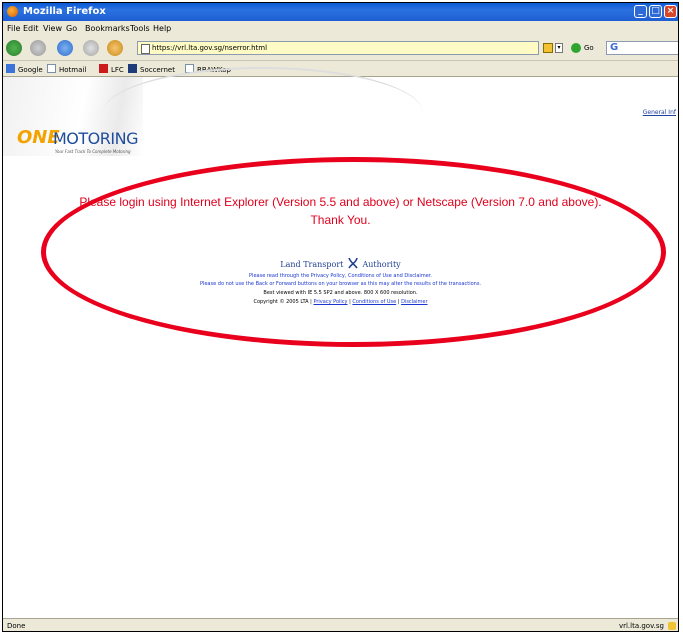 The image size is (683, 636). Describe the element at coordinates (91, 48) in the screenshot. I see `stop-icon` at that location.